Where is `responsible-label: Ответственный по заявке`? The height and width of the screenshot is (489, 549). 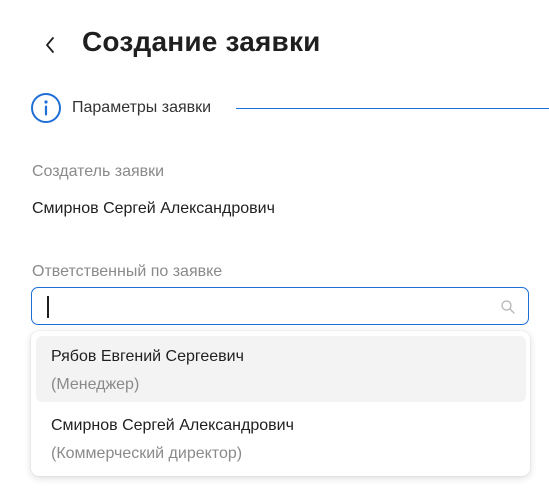
responsible-label: Ответственный по заявке is located at coordinates (127, 271).